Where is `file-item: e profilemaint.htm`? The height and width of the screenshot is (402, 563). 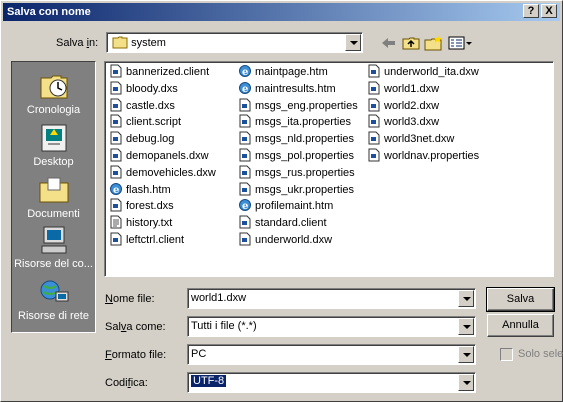
file-item: e profilemaint.htm is located at coordinates (285, 206).